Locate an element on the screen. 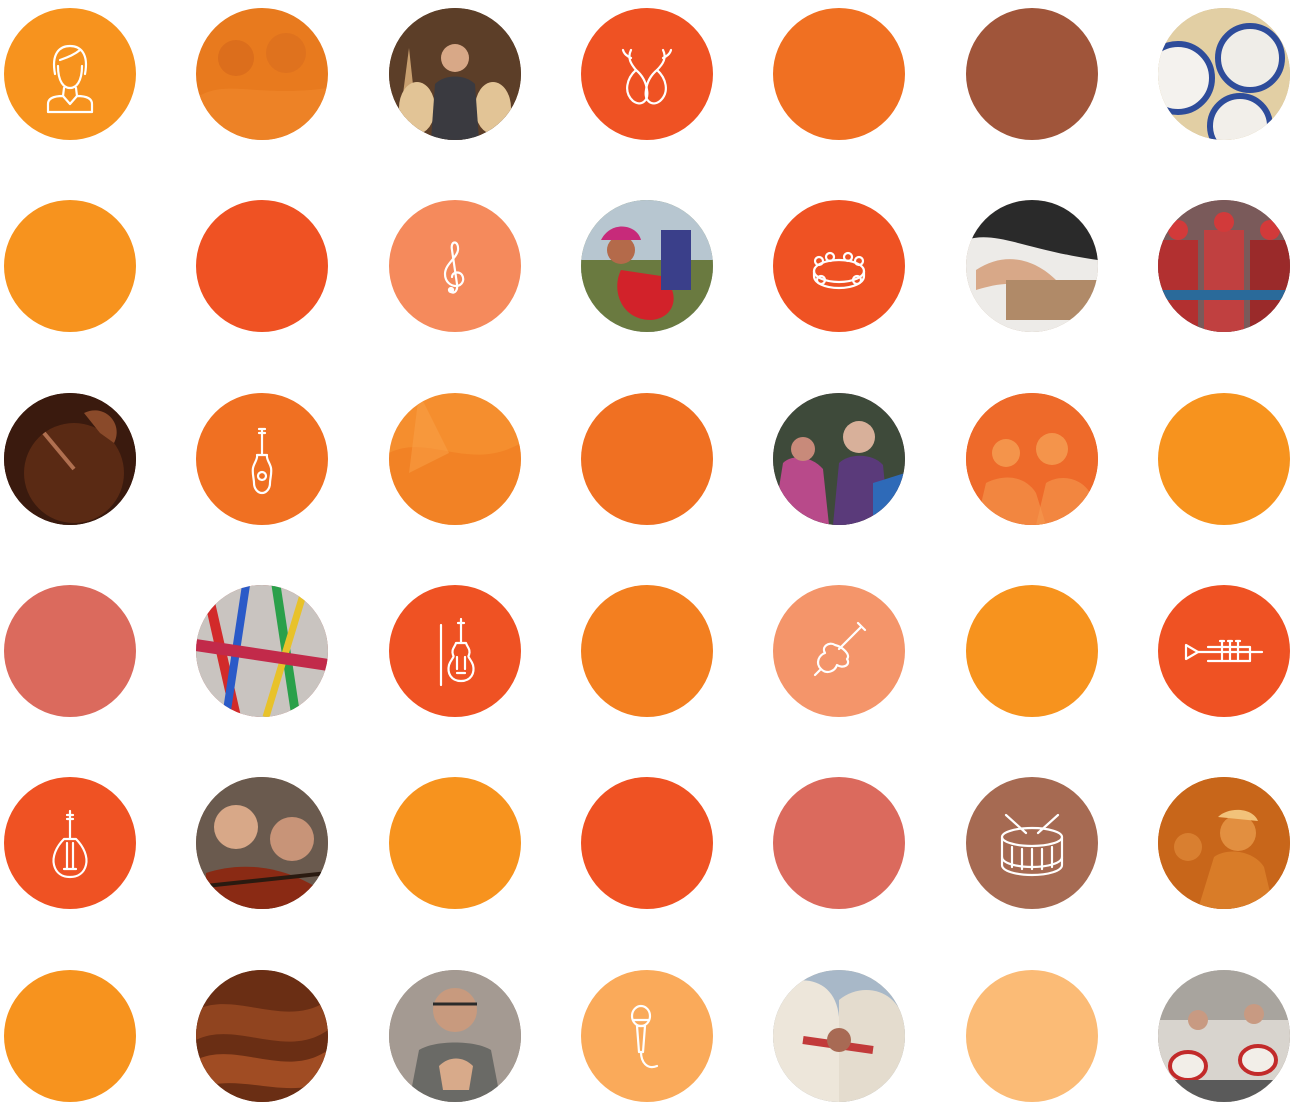 Image resolution: width=1295 pixels, height=1102 pixels. instrument-tile-woman-avatar is located at coordinates (70, 74).